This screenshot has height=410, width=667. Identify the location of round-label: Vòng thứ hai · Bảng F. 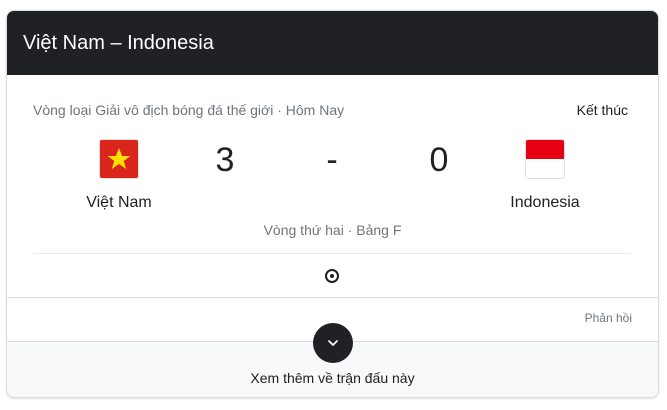
(332, 230).